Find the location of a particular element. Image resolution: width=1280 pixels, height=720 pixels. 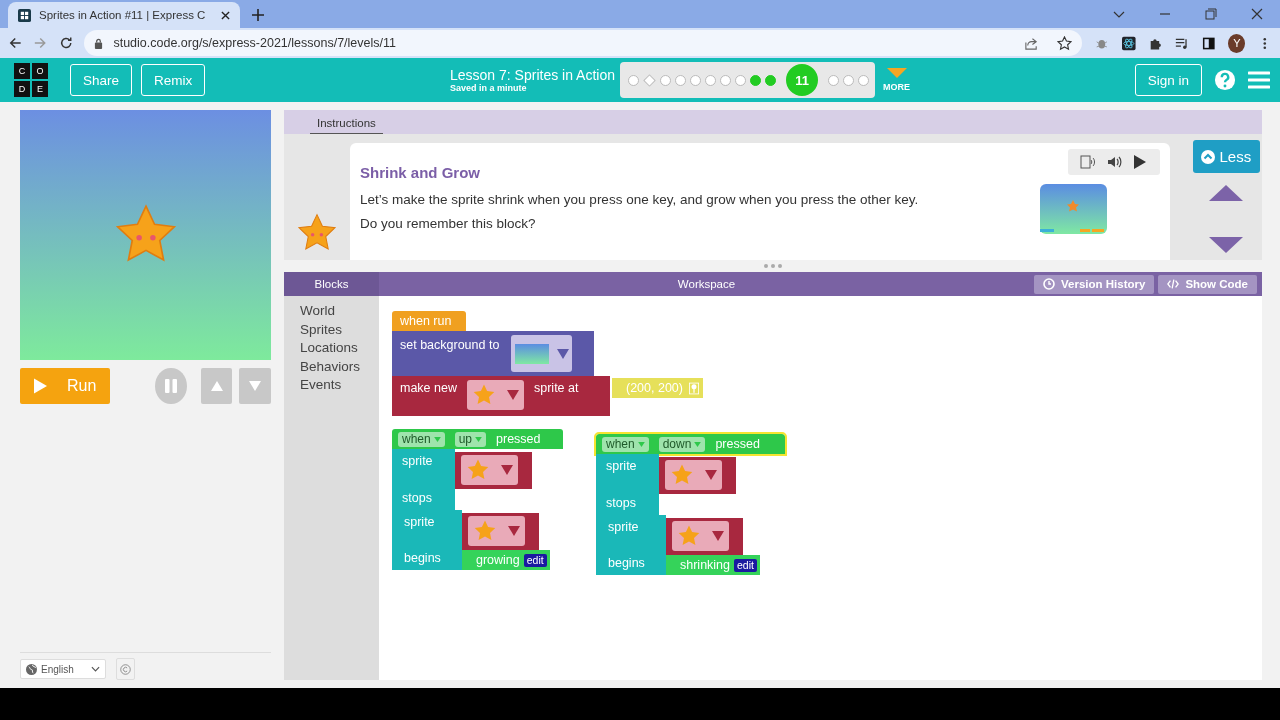

code-icon is located at coordinates (1173, 284).